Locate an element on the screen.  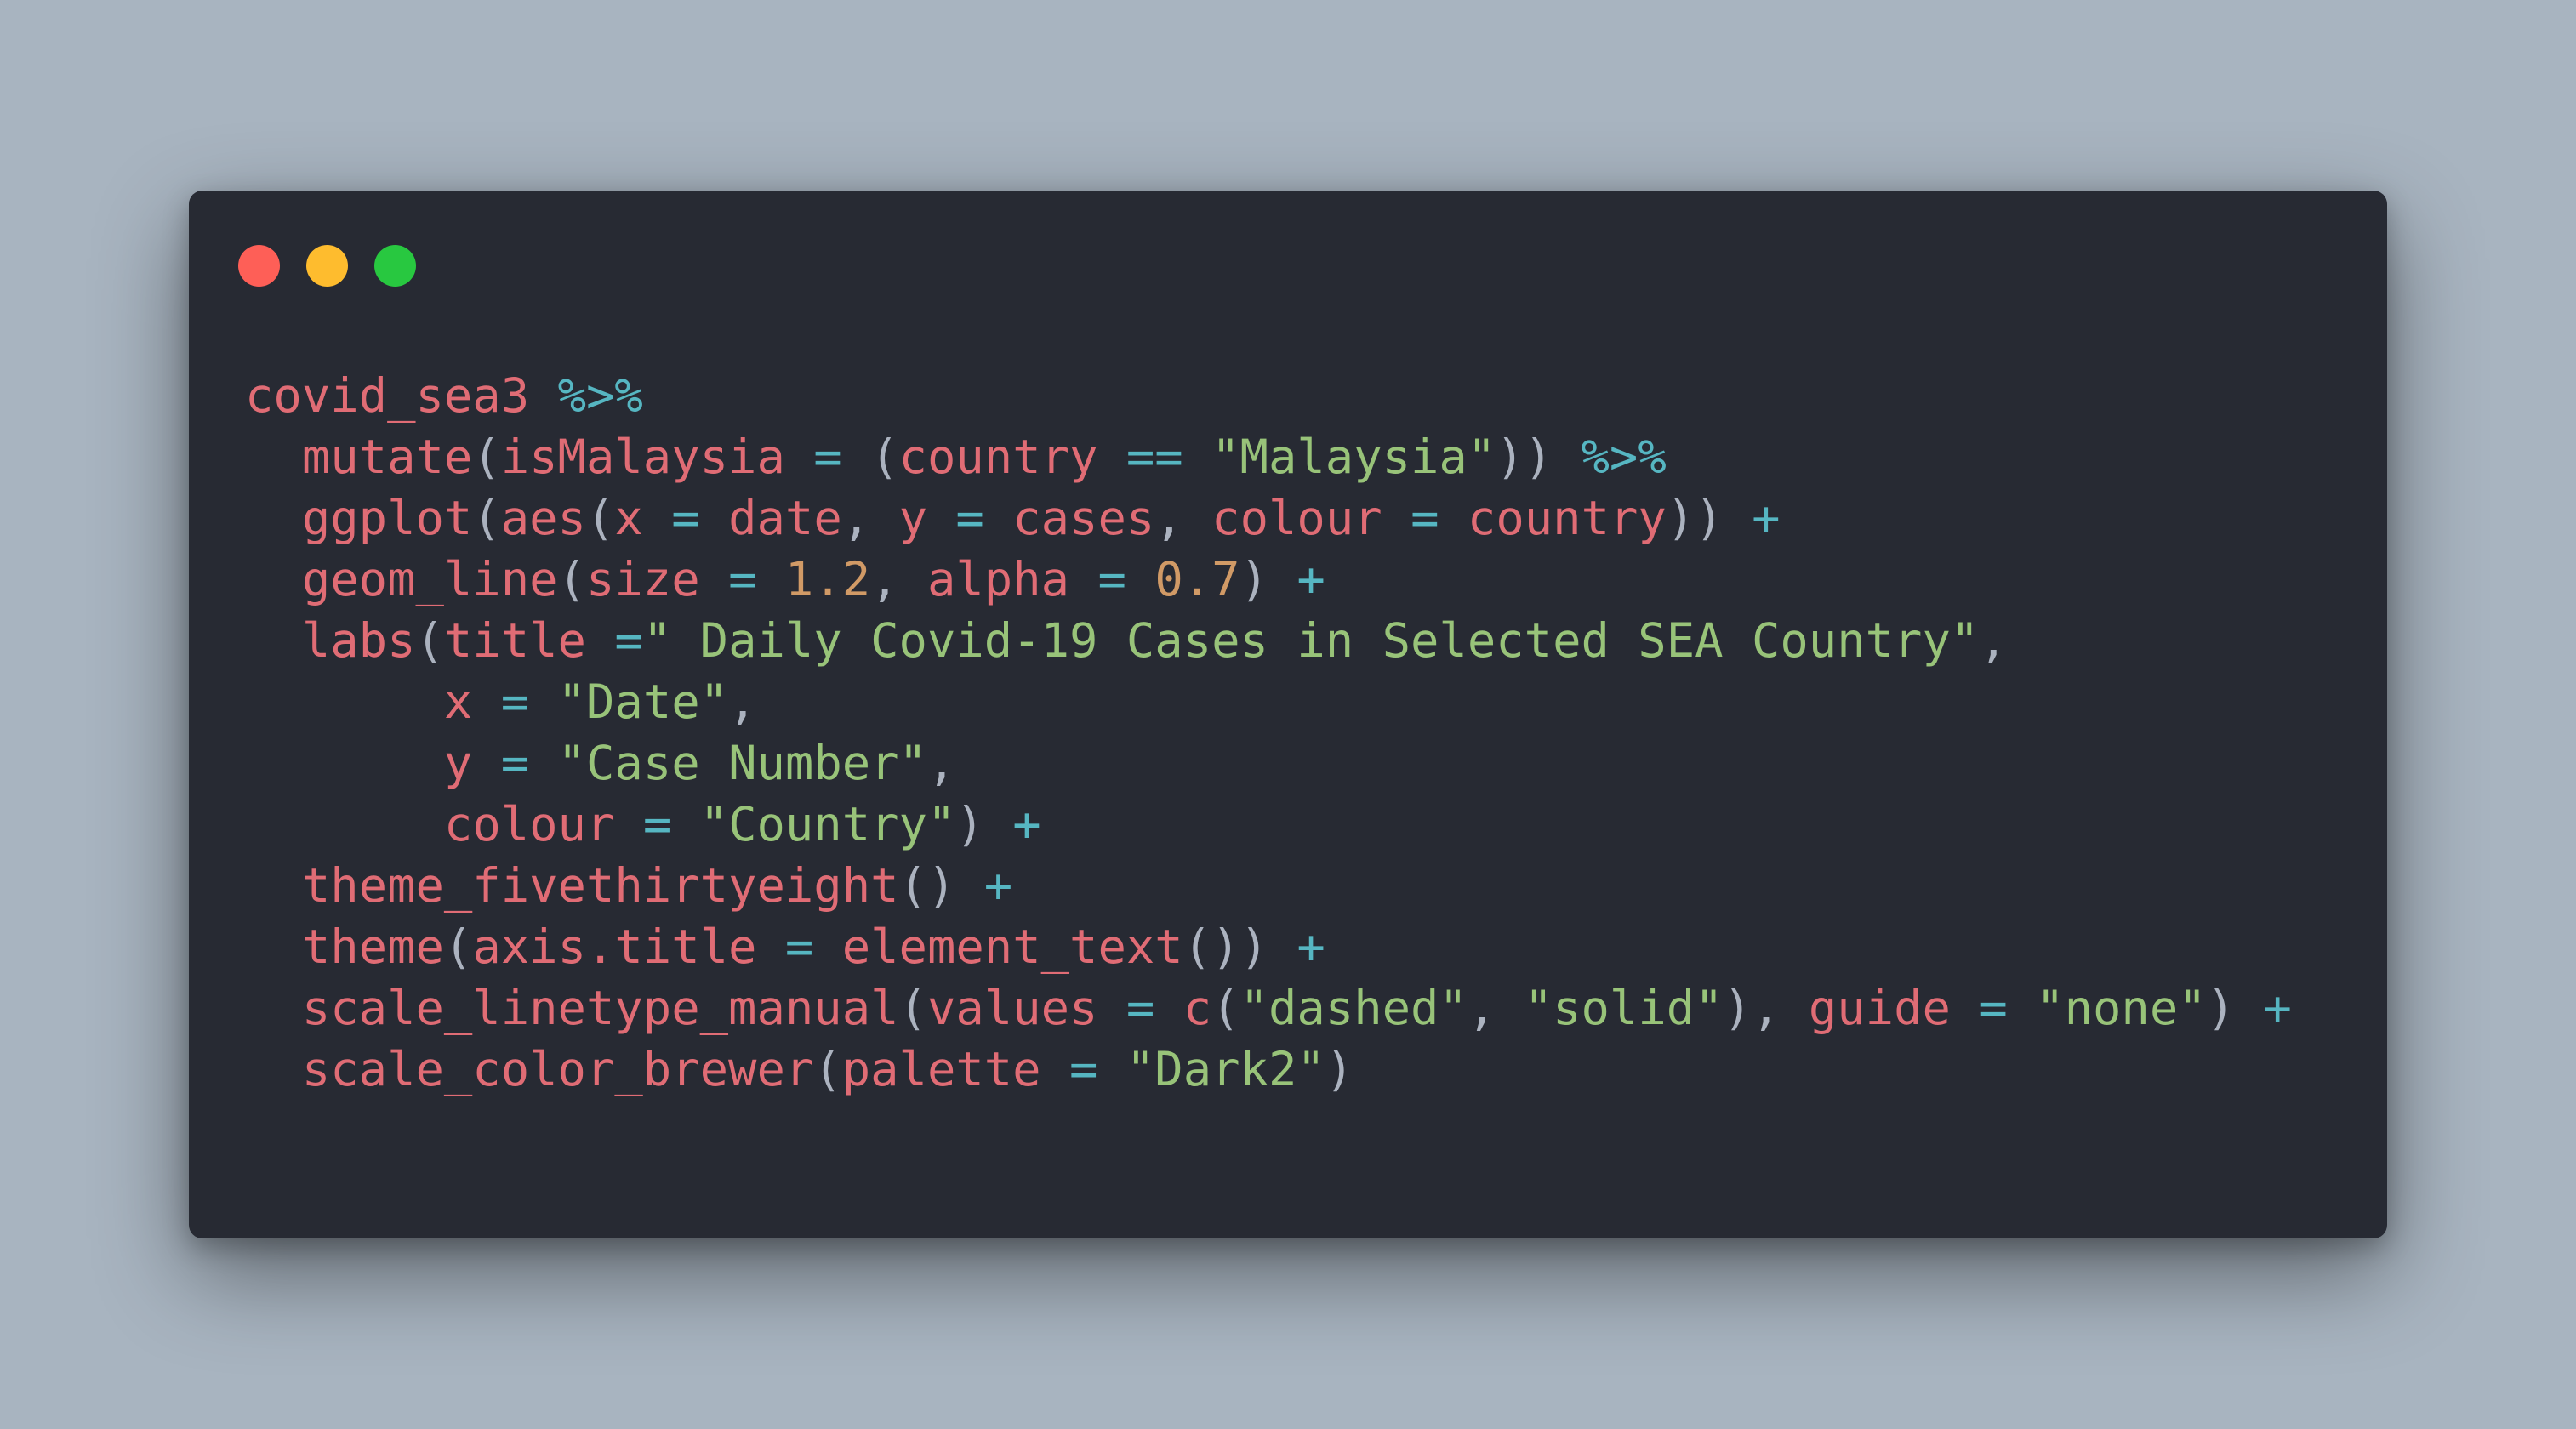
code-token: x is located at coordinates (628, 518).